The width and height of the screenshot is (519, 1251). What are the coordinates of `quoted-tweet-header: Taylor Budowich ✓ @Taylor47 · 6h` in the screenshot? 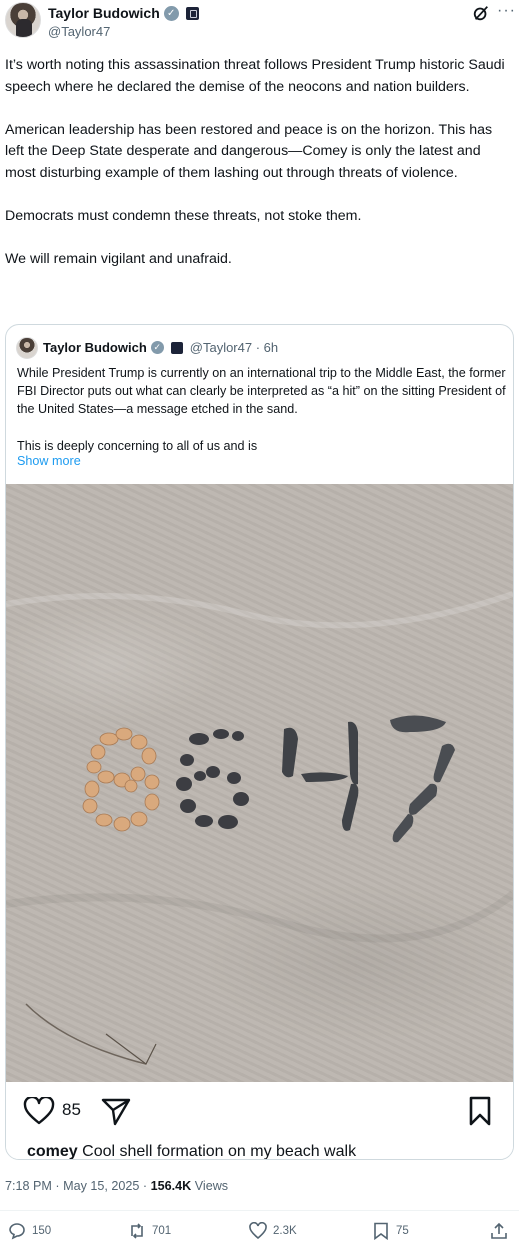 It's located at (160, 347).